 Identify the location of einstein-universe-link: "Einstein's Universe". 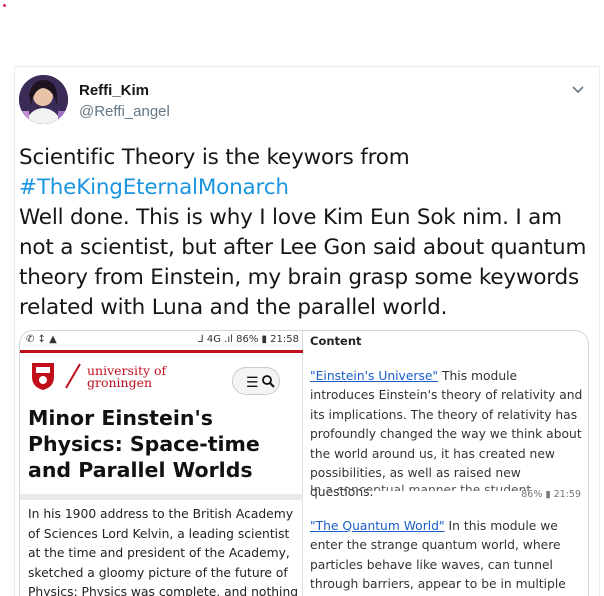
(374, 376).